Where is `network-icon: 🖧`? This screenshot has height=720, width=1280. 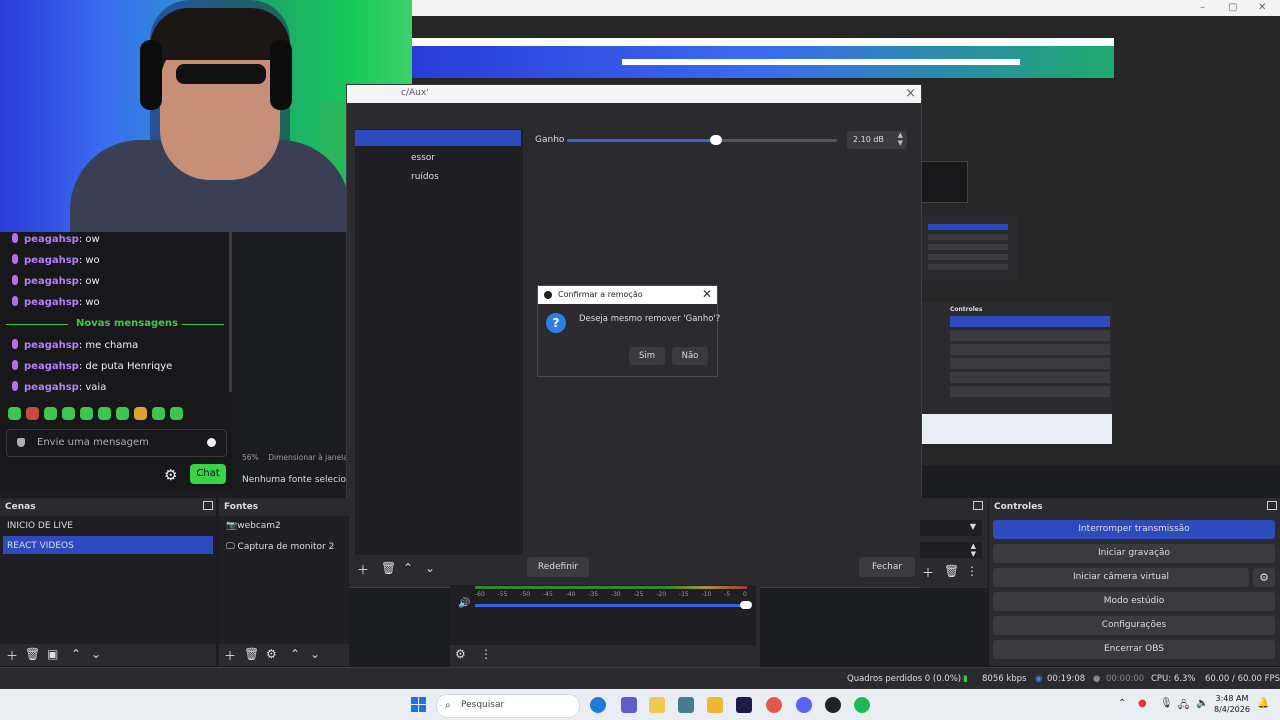 network-icon: 🖧 is located at coordinates (1183, 706).